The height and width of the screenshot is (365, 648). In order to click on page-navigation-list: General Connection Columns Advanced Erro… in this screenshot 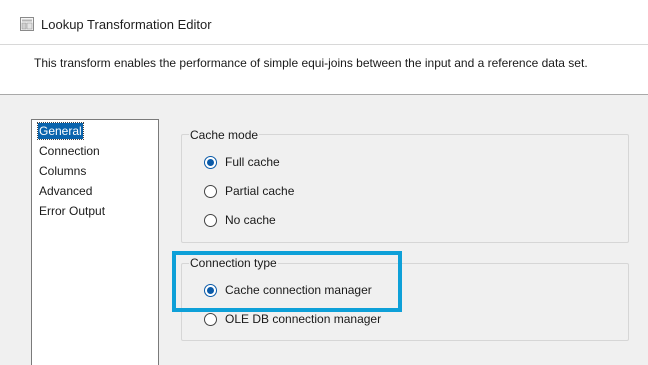, I will do `click(95, 242)`.